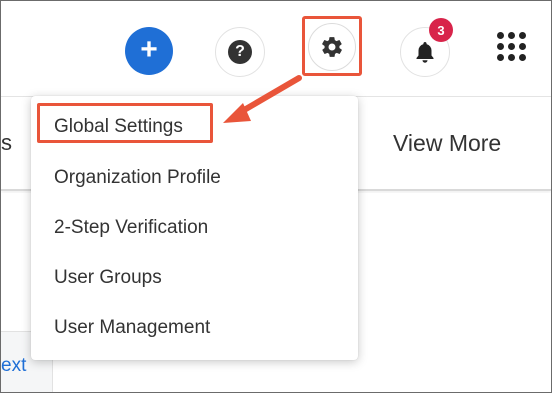  Describe the element at coordinates (118, 127) in the screenshot. I see `menu-item-global-settings: Global Settings` at that location.